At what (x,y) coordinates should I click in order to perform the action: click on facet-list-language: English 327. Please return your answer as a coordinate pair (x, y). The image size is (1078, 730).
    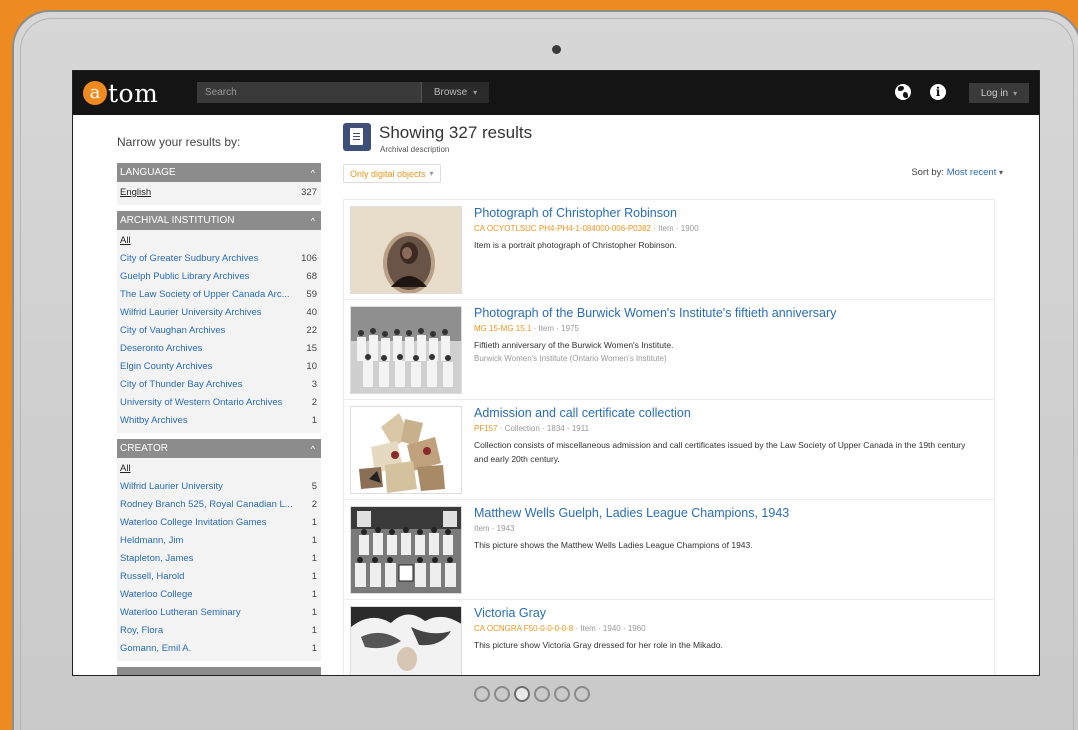
    Looking at the image, I should click on (219, 193).